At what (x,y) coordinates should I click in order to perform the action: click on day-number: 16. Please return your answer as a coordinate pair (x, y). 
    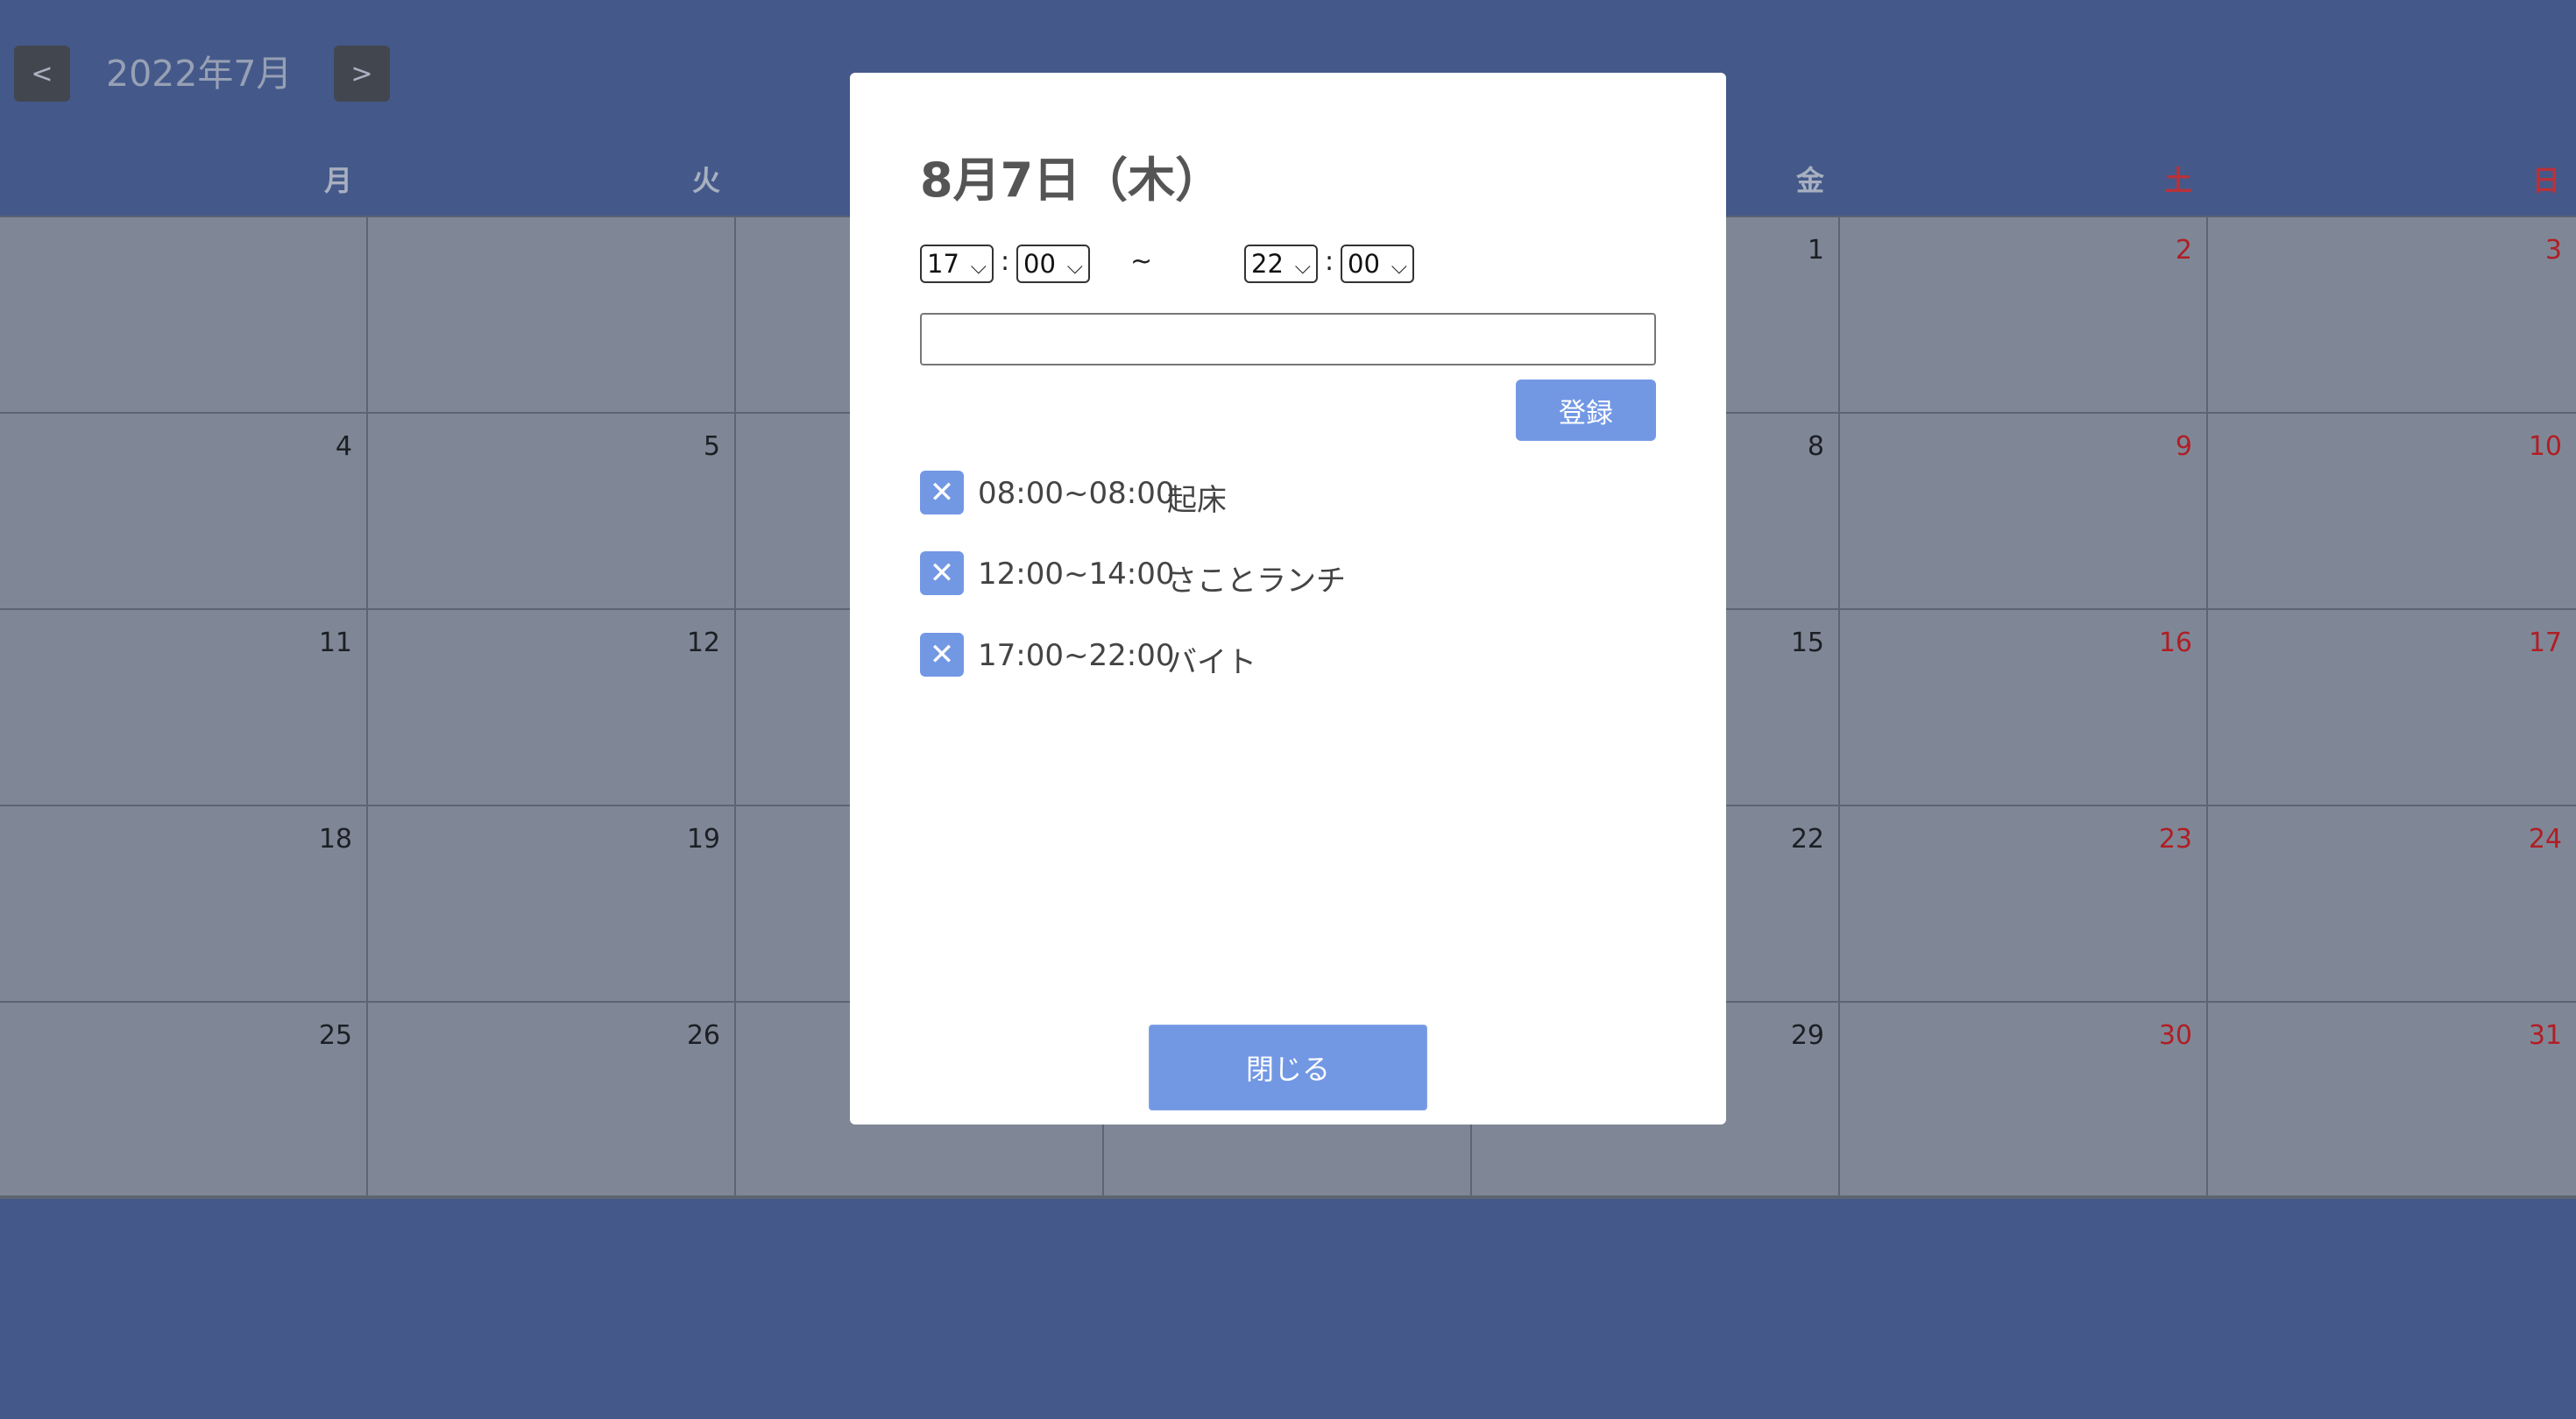
    Looking at the image, I should click on (2175, 643).